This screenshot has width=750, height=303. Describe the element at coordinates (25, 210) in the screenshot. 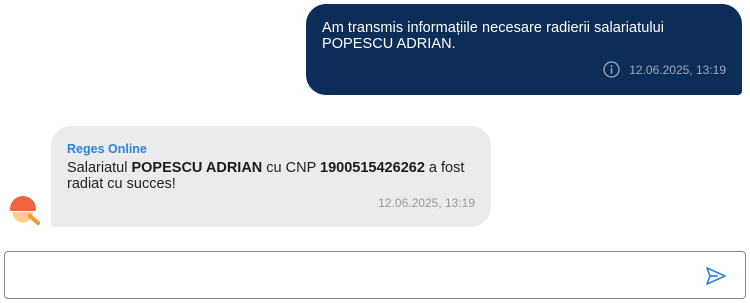

I see `bot-avatar-icon` at that location.